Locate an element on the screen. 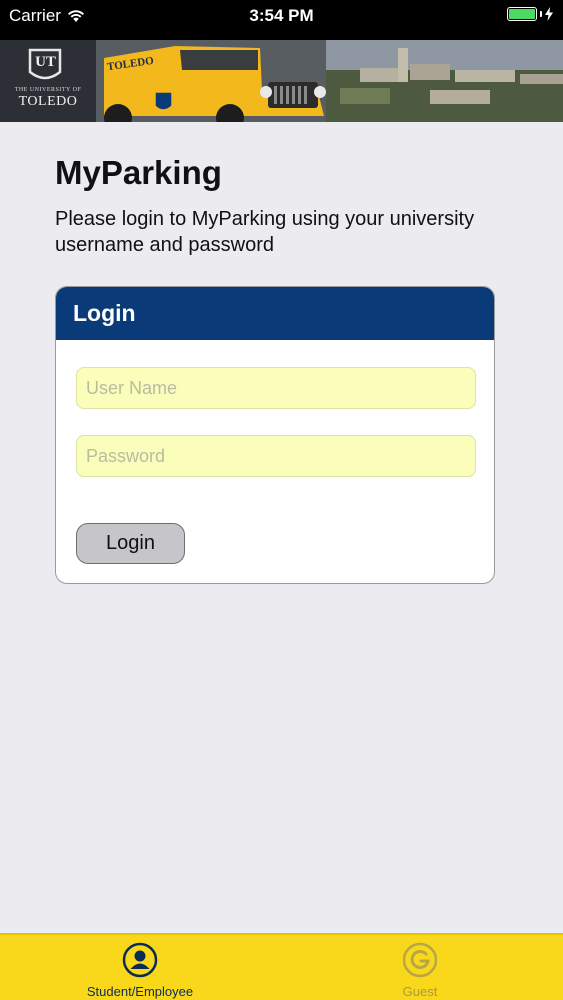 The image size is (563, 1000). letter-g-icon is located at coordinates (420, 960).